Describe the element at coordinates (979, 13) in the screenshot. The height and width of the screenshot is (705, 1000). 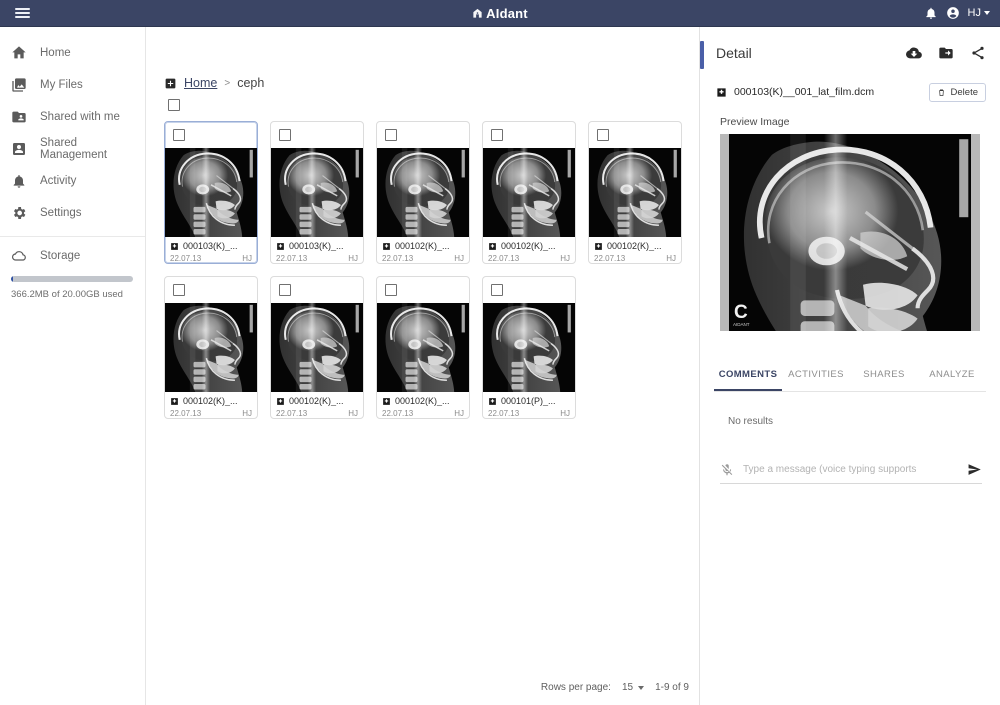
I see `user-menu-button: HJ` at that location.